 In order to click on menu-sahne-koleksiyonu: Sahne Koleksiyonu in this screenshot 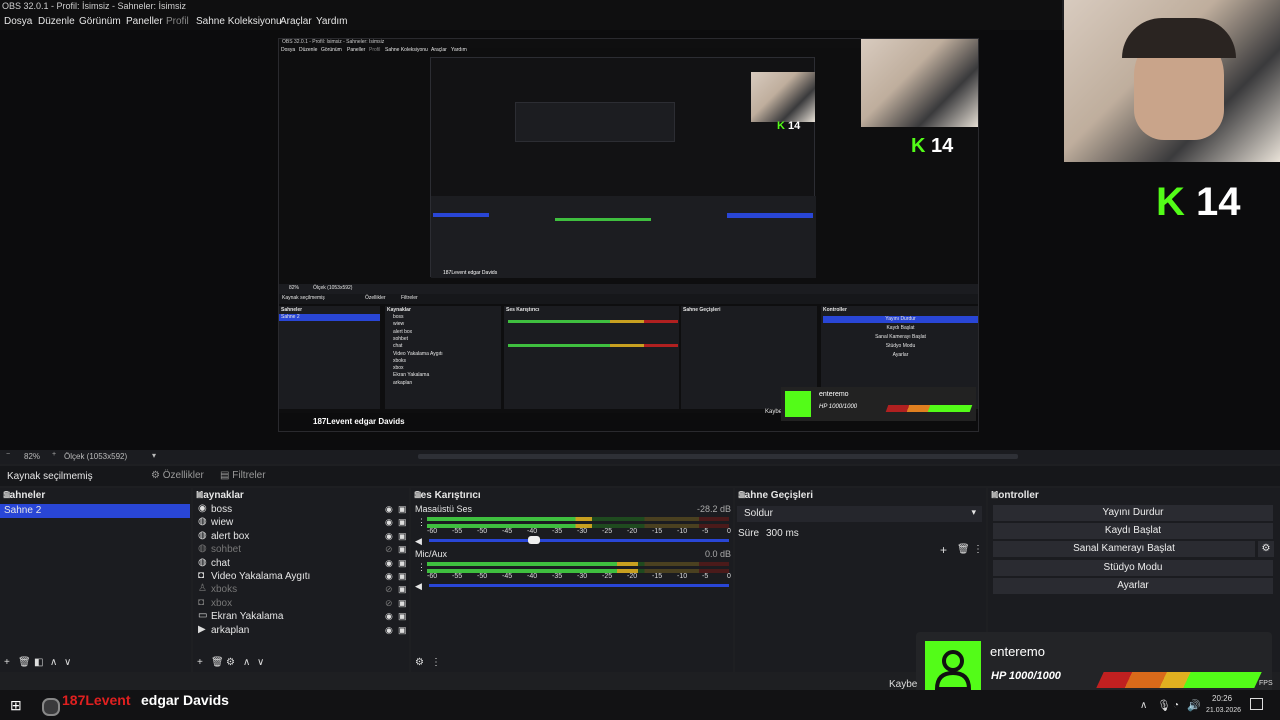, I will do `click(239, 21)`.